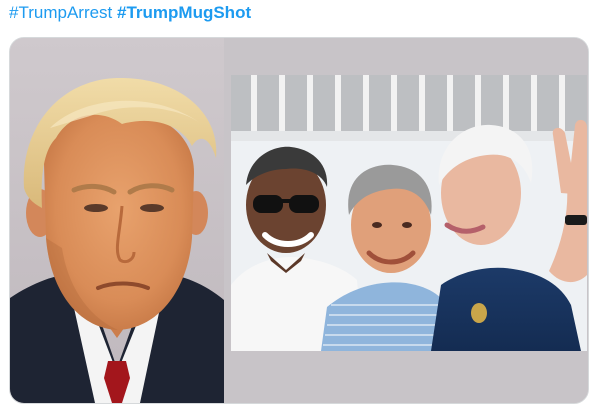  I want to click on tweet-text: #TrumpArrest #TrumpMugShot, so click(130, 13).